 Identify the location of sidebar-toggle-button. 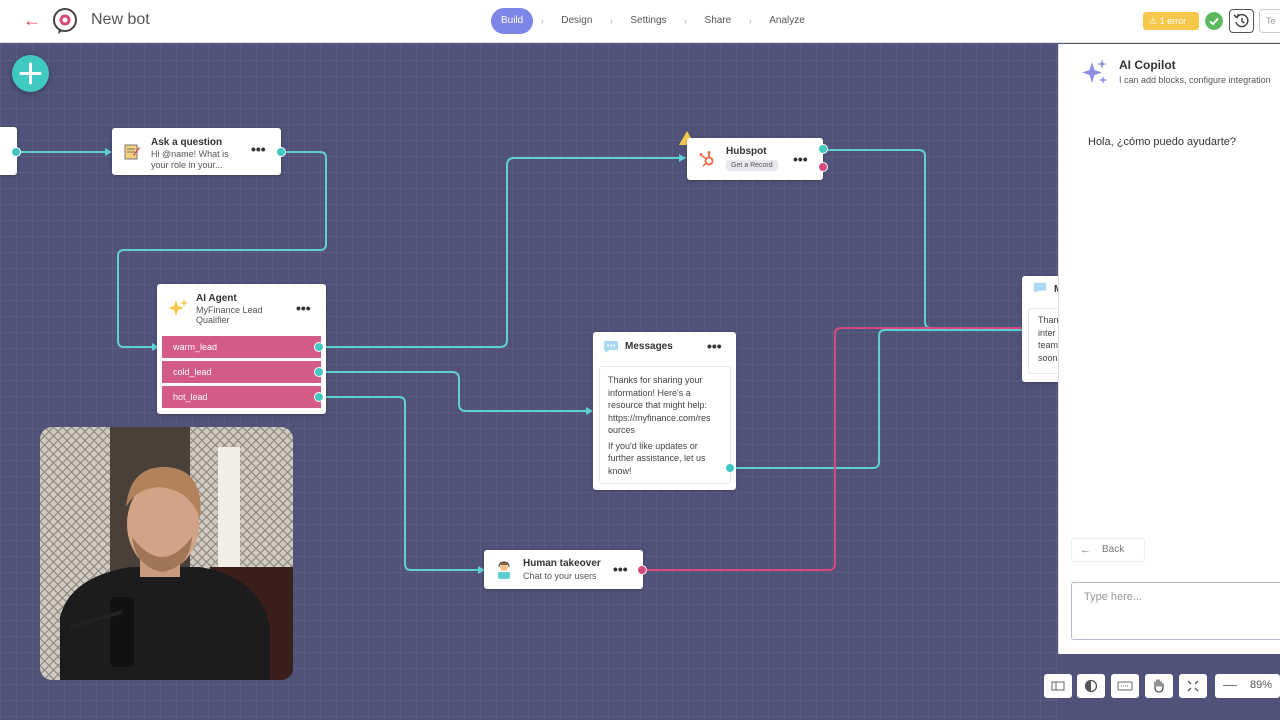
(1058, 686).